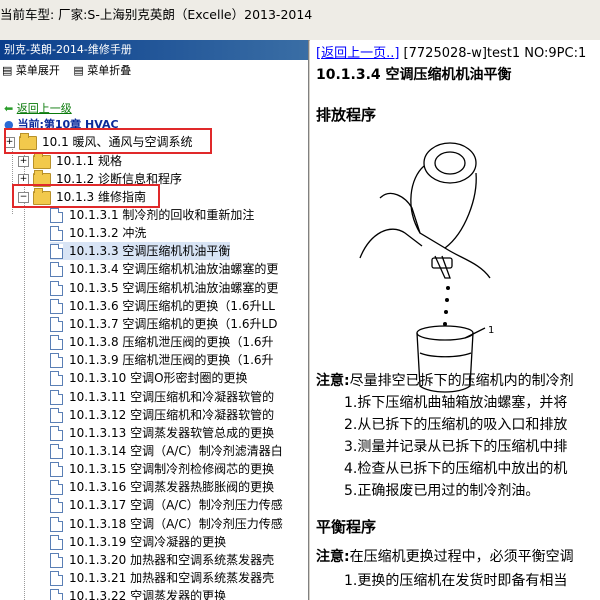 The width and height of the screenshot is (600, 600). I want to click on tree-doc-item: 10.1.3.5 空调压缩机机油放油螺塞的更, so click(164, 288).